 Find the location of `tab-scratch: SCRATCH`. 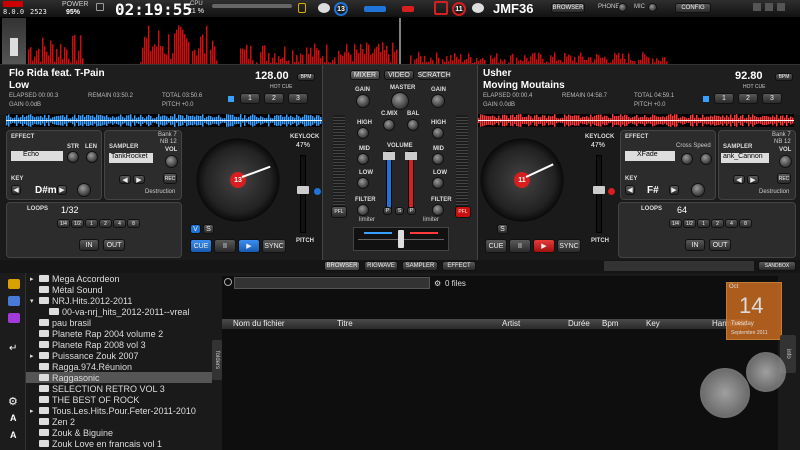

tab-scratch: SCRATCH is located at coordinates (434, 75).